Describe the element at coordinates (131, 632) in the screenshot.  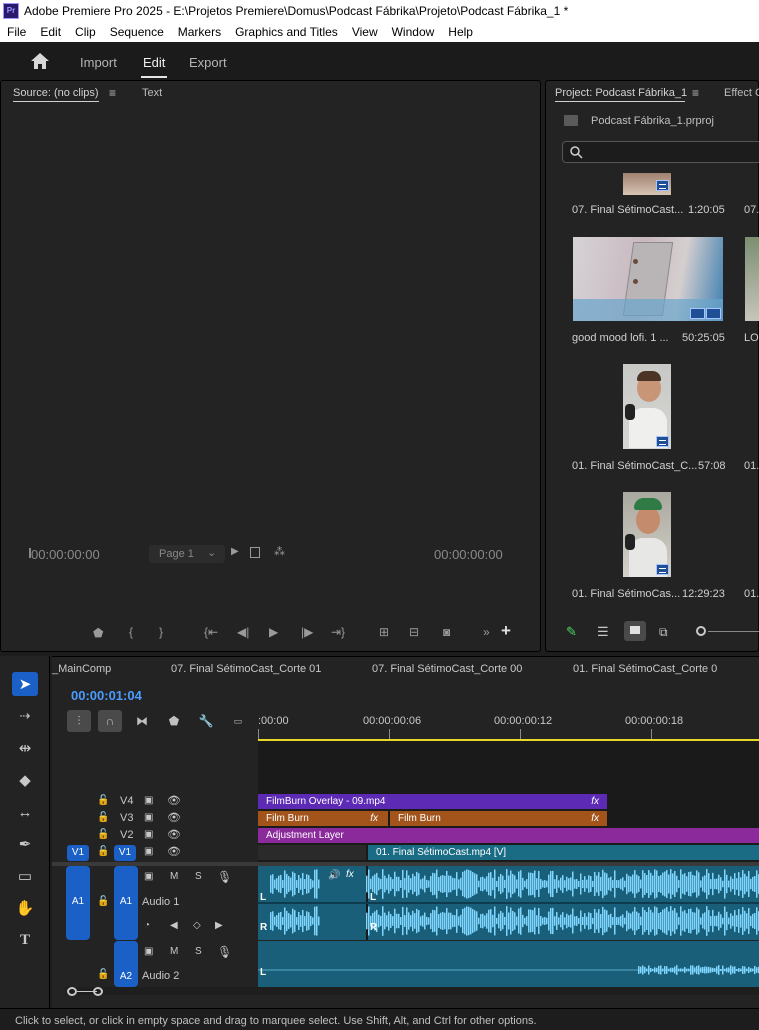
I see `mark-in-icon: {` at that location.